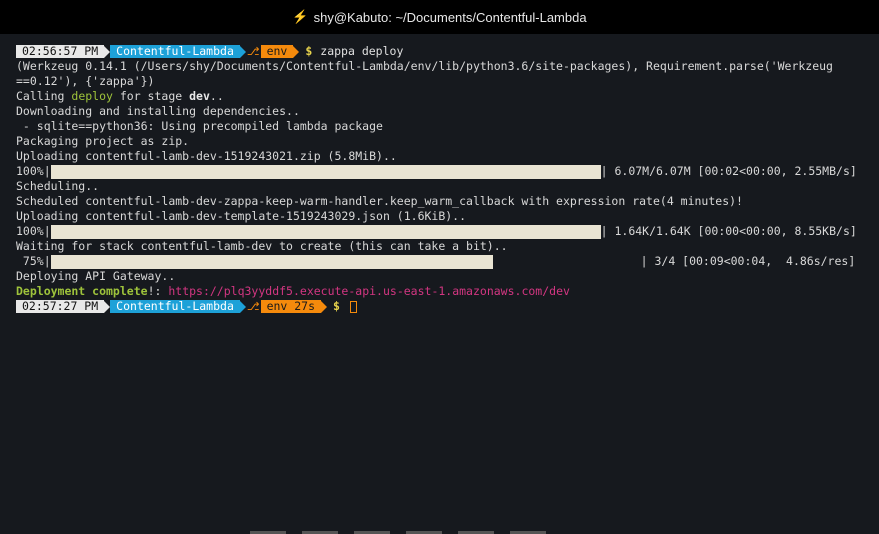  I want to click on prompt-venv: env, so click(277, 51).